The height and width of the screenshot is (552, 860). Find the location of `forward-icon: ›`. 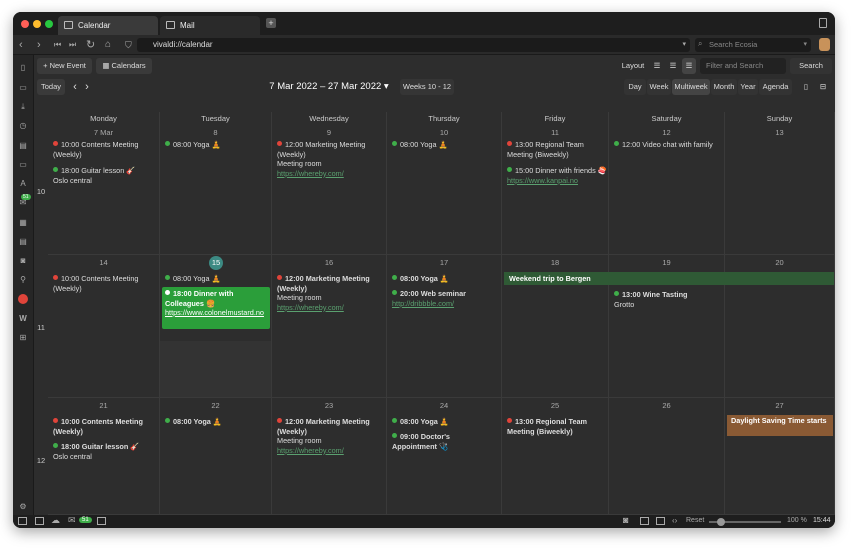

forward-icon: › is located at coordinates (39, 45).